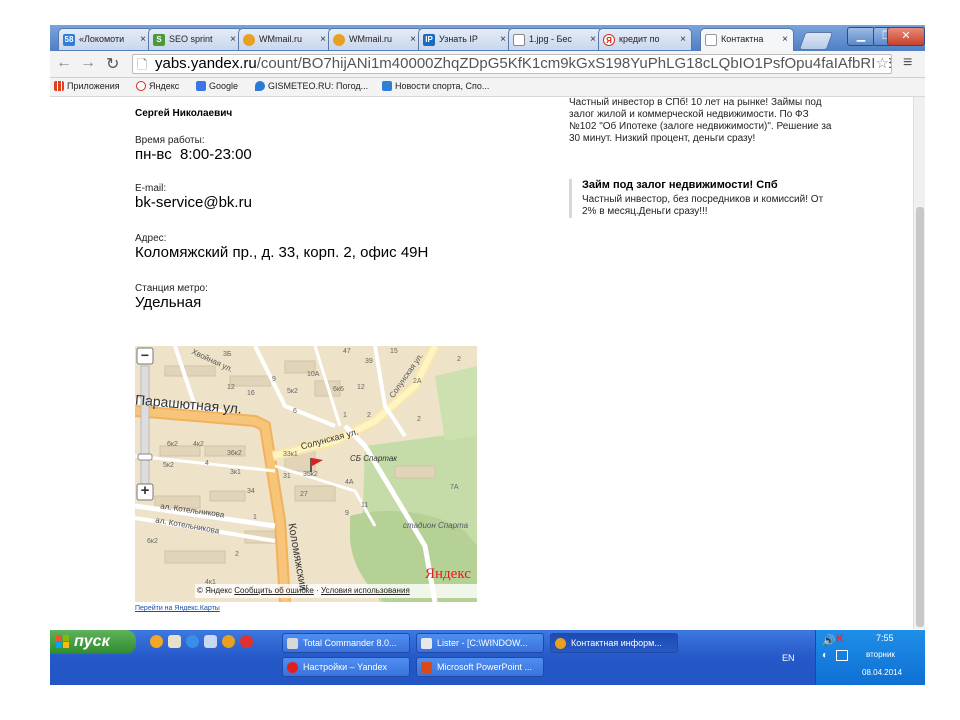 The image size is (960, 720). I want to click on tab-icon-58: 58, so click(69, 40).